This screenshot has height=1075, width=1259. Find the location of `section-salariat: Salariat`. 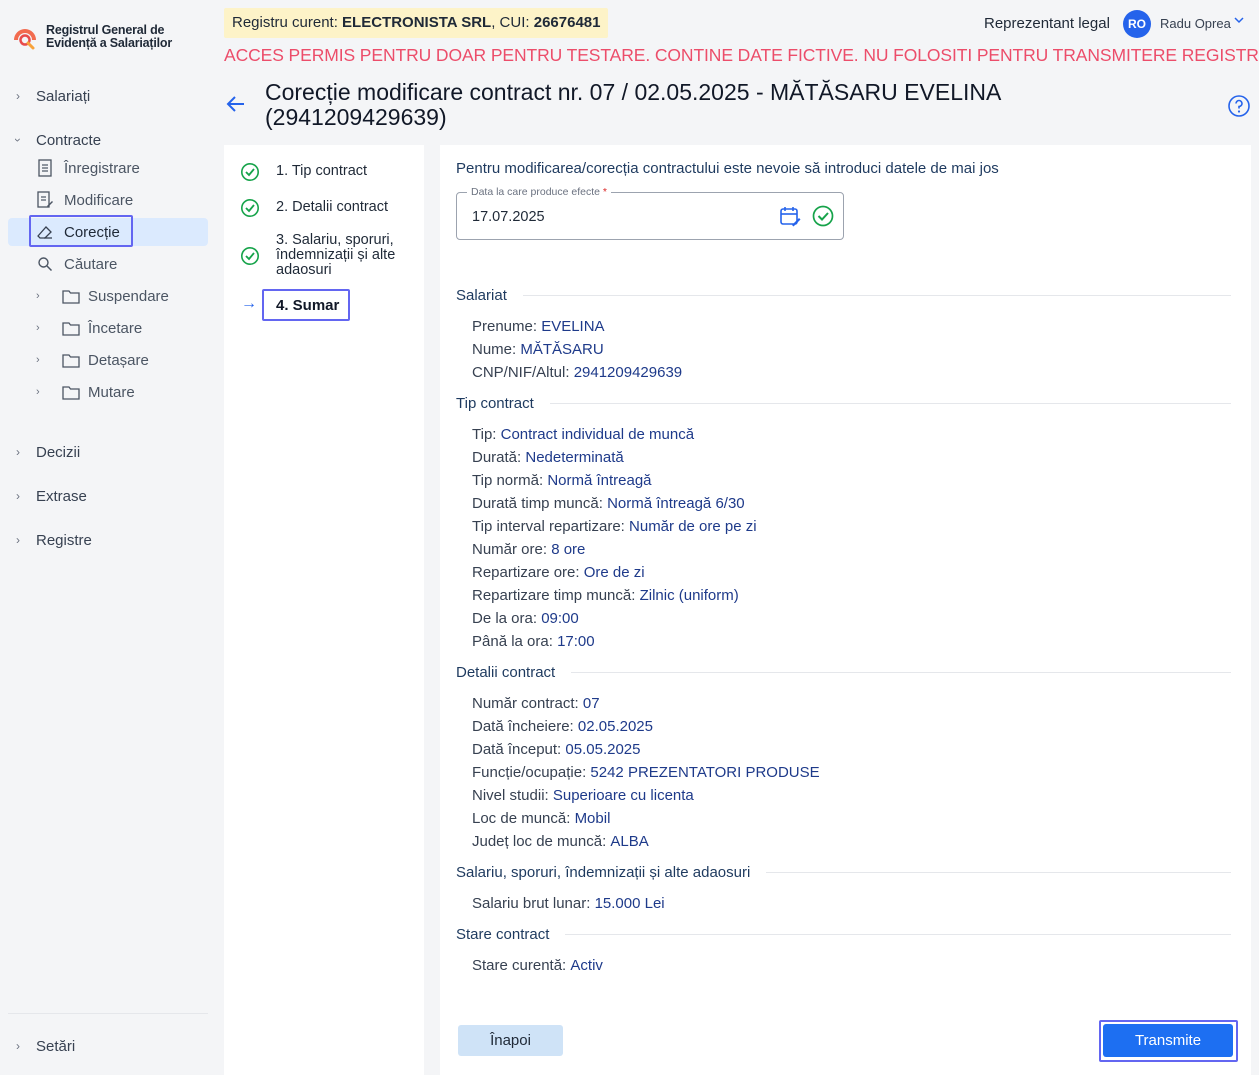

section-salariat: Salariat is located at coordinates (843, 295).